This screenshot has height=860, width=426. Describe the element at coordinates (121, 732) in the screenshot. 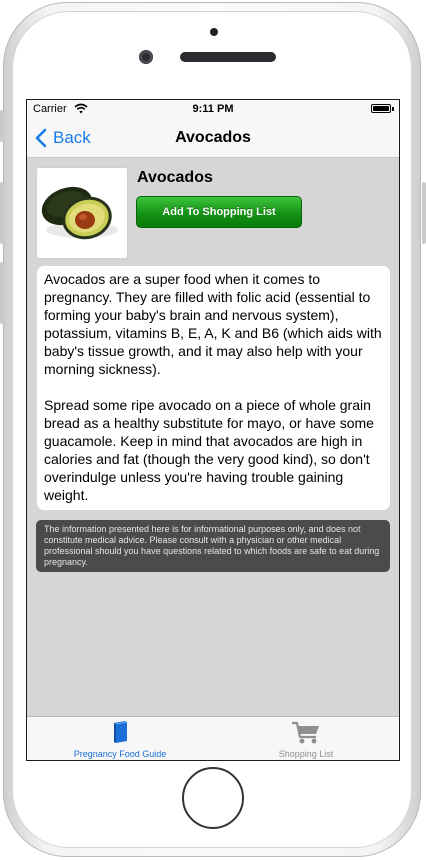

I see `book-icon` at that location.